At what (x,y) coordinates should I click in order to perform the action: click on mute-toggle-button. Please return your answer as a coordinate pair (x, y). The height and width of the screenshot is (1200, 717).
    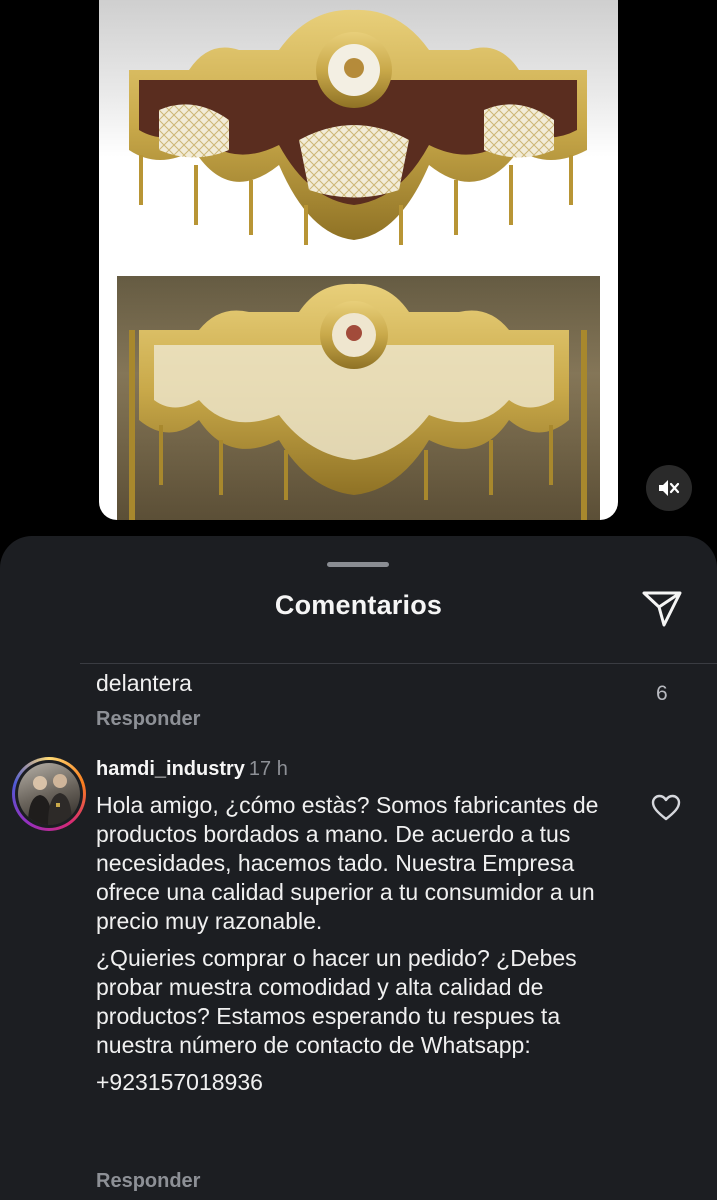
    Looking at the image, I should click on (669, 488).